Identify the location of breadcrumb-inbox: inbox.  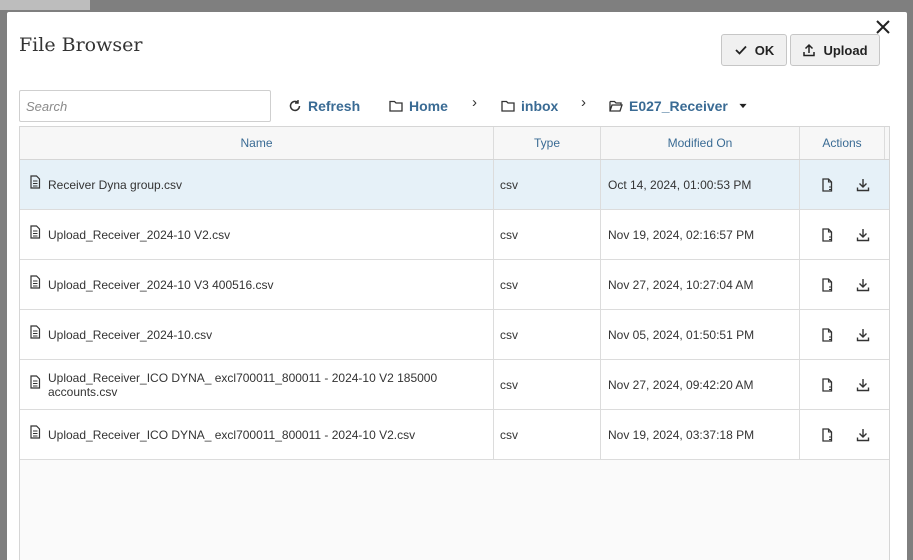
(529, 106).